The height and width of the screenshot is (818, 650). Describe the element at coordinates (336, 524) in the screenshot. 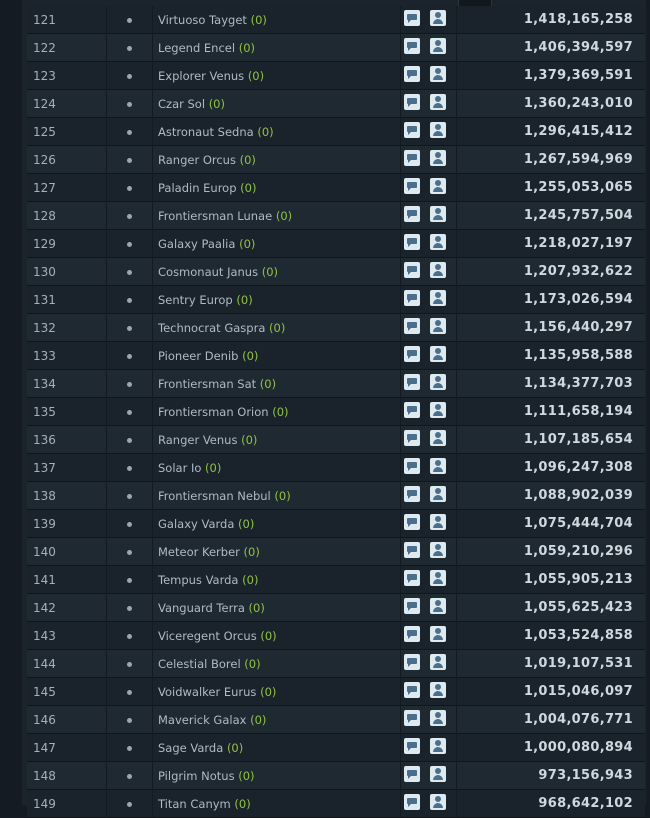

I see `table-row: 139 Galaxy Varda (0) 1,075,444,704` at that location.